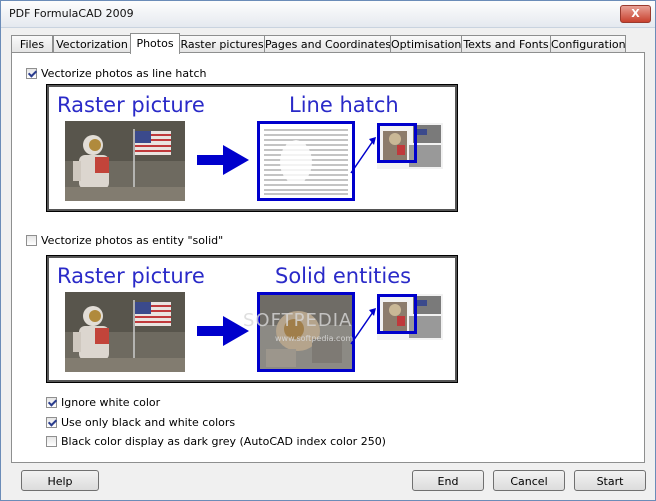 The image size is (656, 501). I want to click on tab-label: Configuration, so click(588, 44).